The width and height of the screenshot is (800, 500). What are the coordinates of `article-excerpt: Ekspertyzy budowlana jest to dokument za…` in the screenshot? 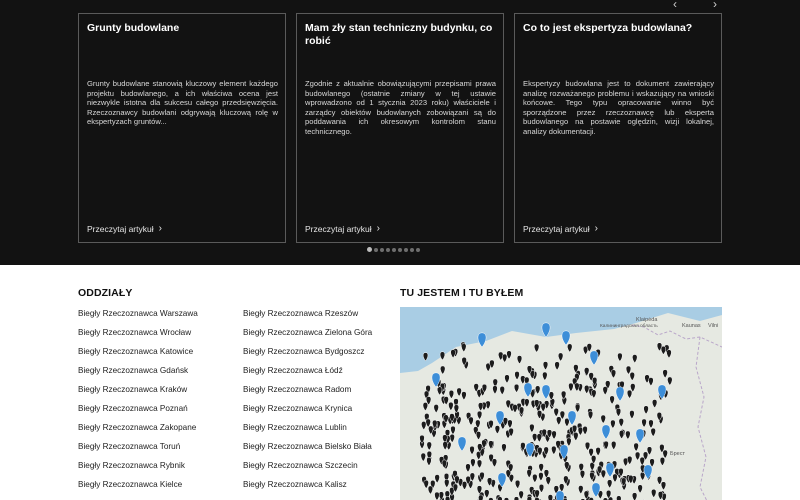 It's located at (618, 107).